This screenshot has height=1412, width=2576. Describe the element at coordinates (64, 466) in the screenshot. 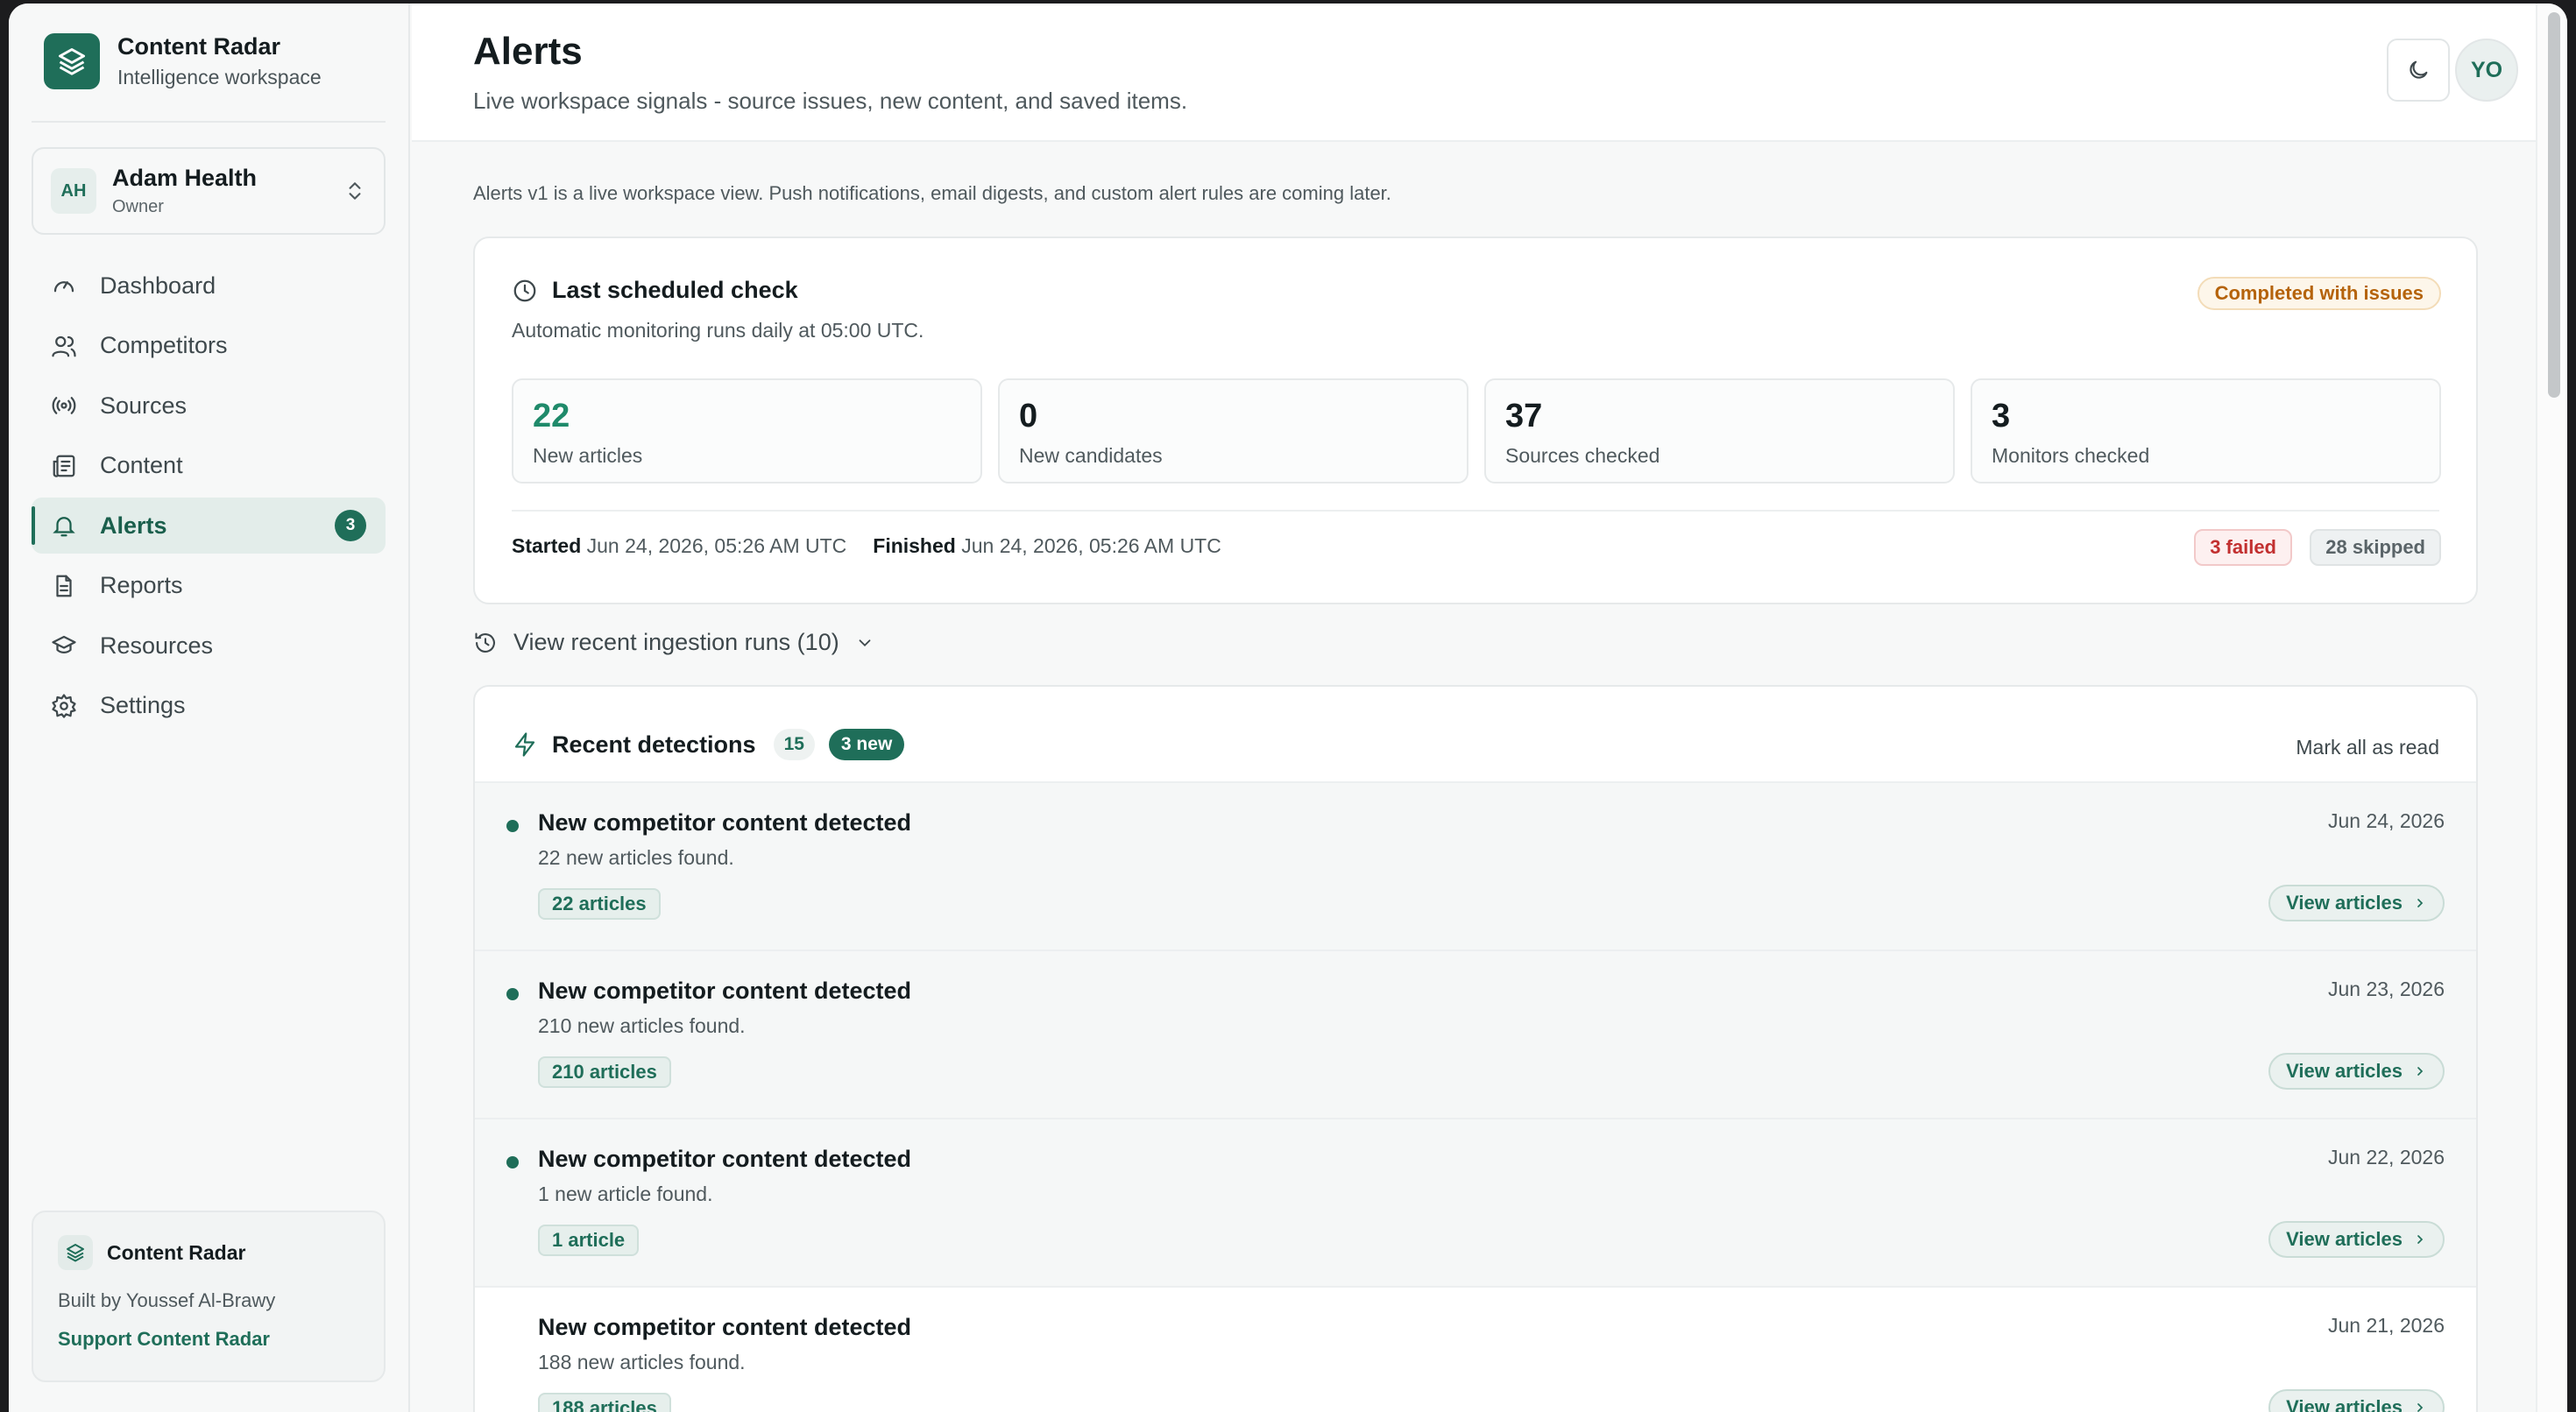

I see `newspaper-icon` at that location.